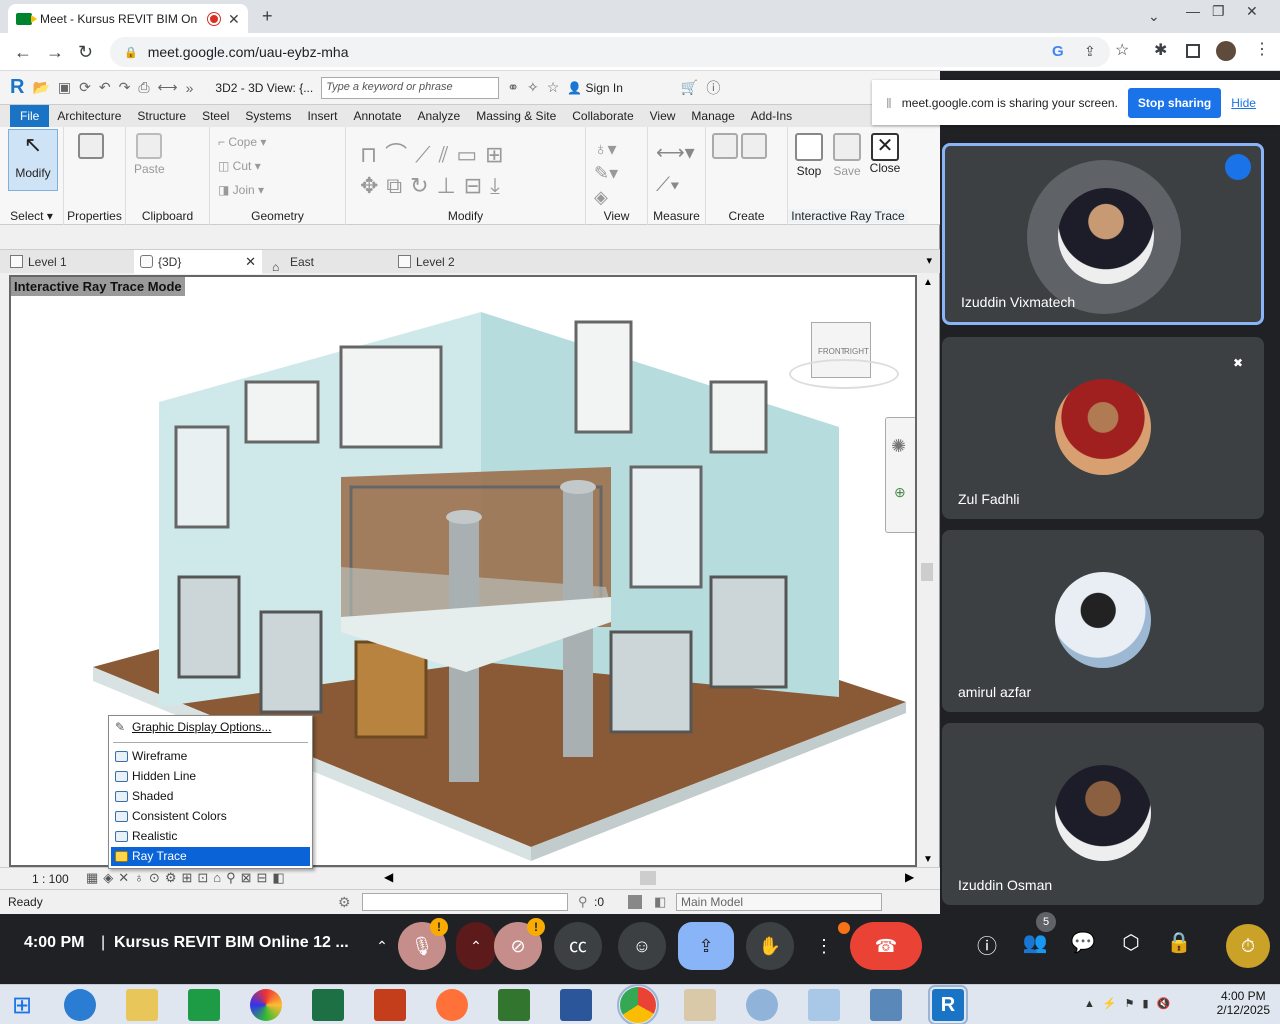  I want to click on editable-only-icon, so click(635, 902).